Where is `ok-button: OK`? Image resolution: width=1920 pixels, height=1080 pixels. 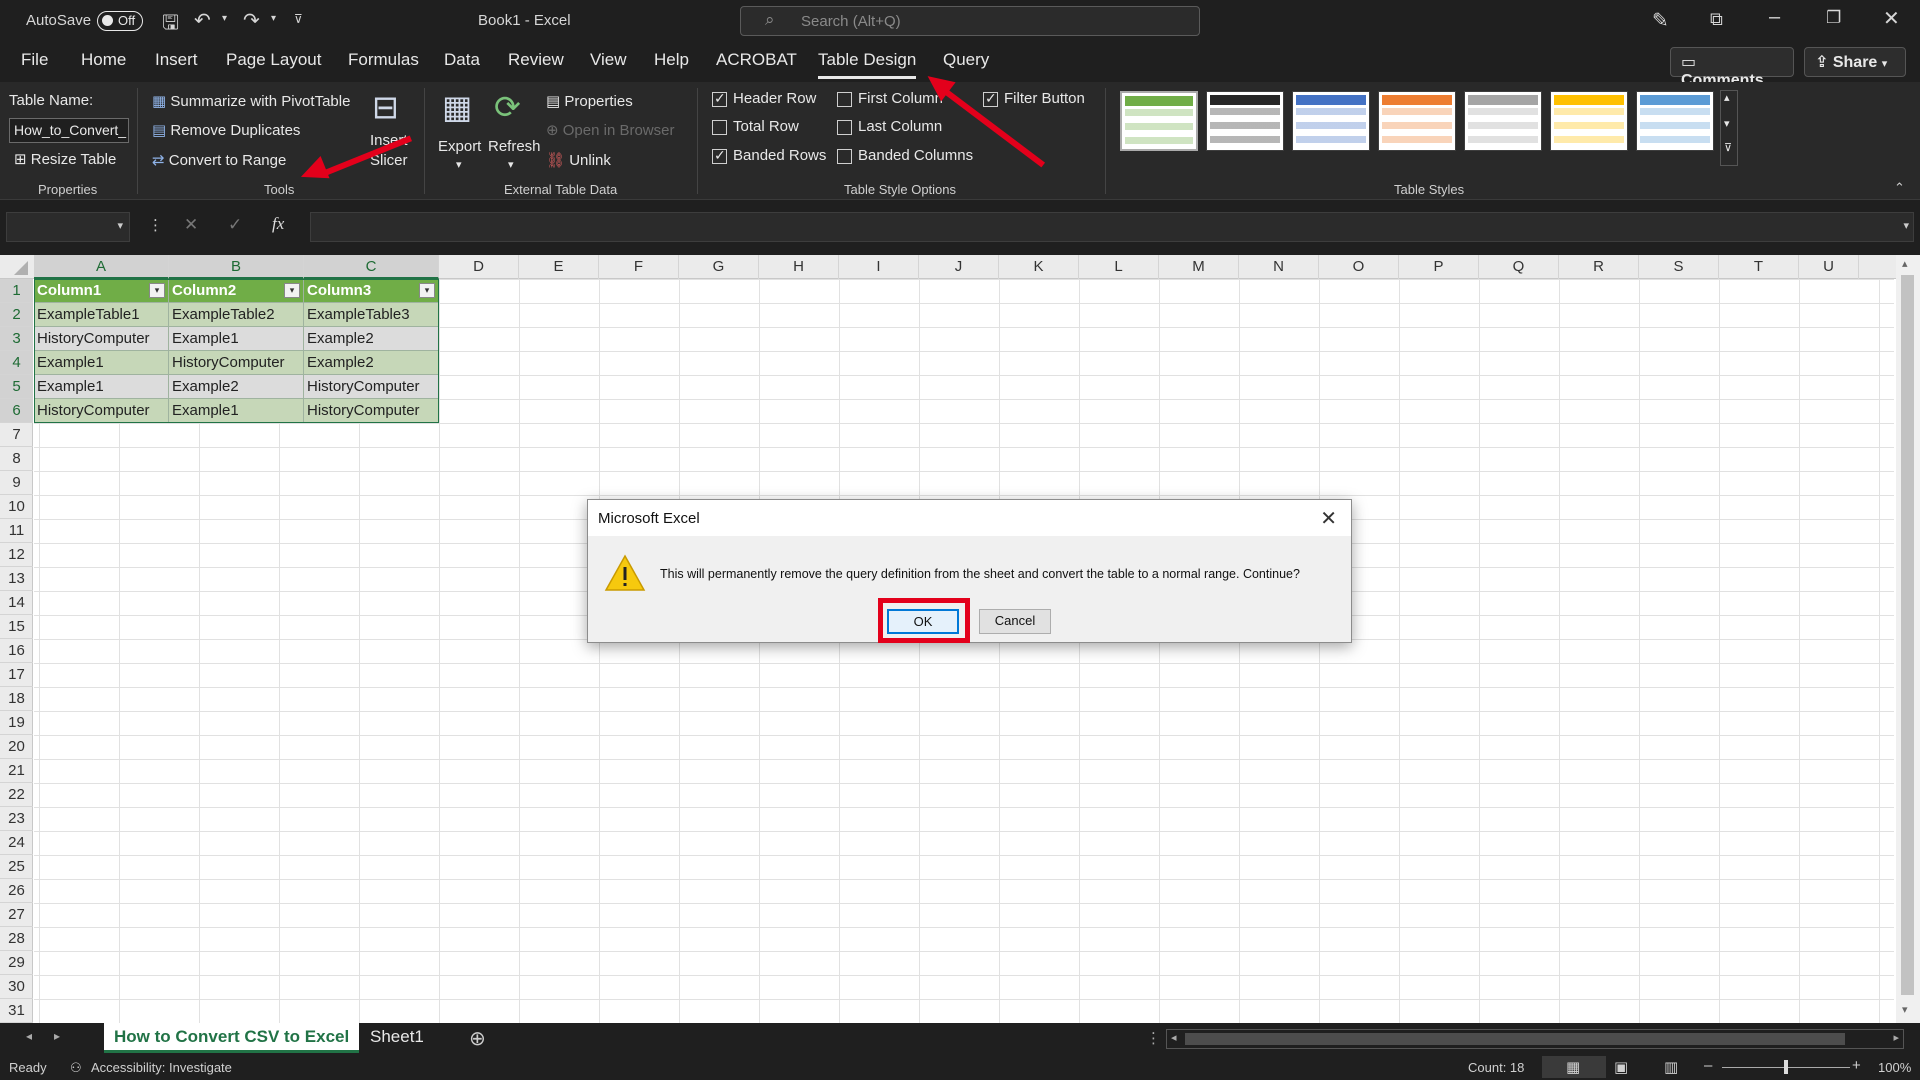 ok-button: OK is located at coordinates (923, 621).